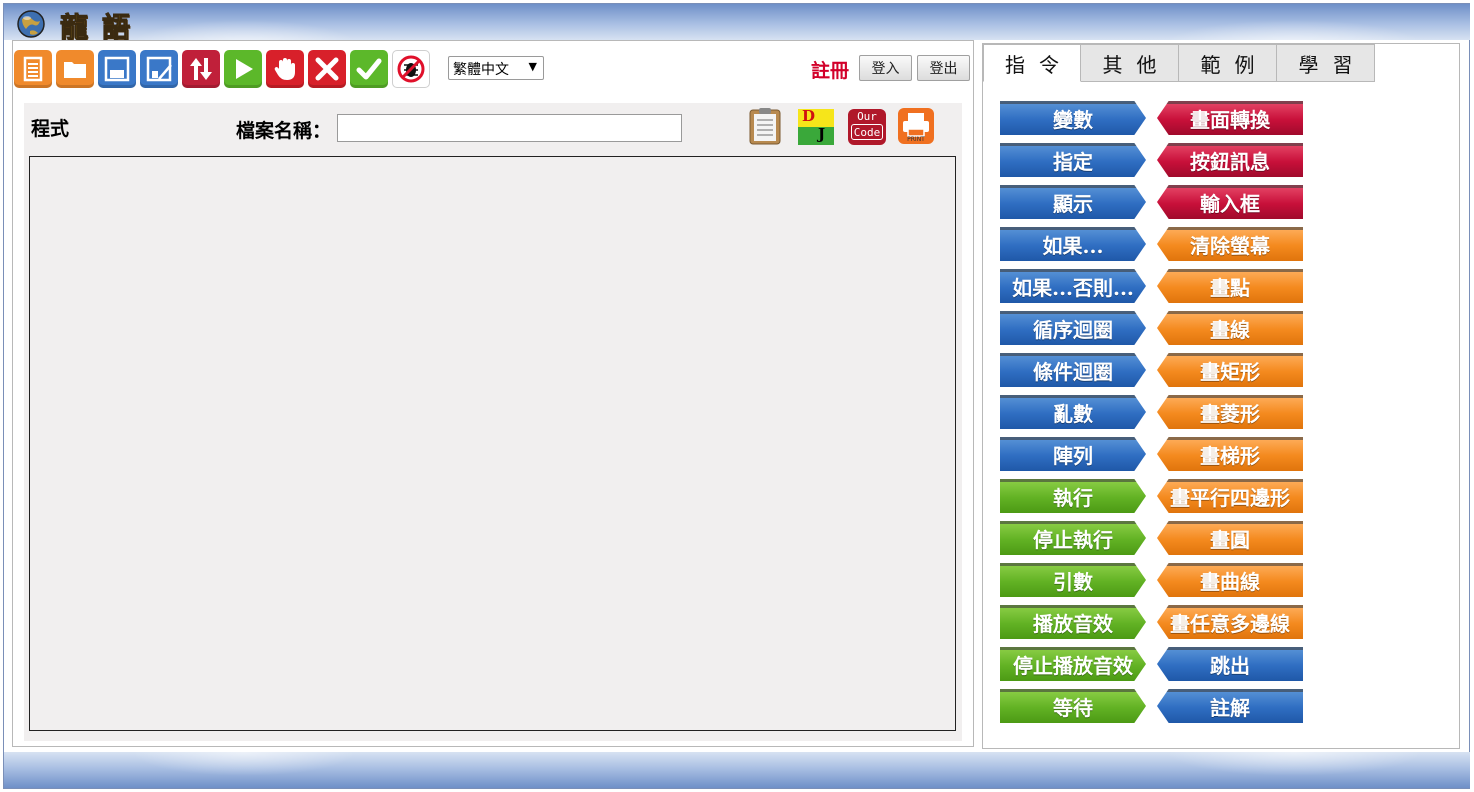  What do you see at coordinates (1230, 370) in the screenshot?
I see `command-button: 畫矩形` at bounding box center [1230, 370].